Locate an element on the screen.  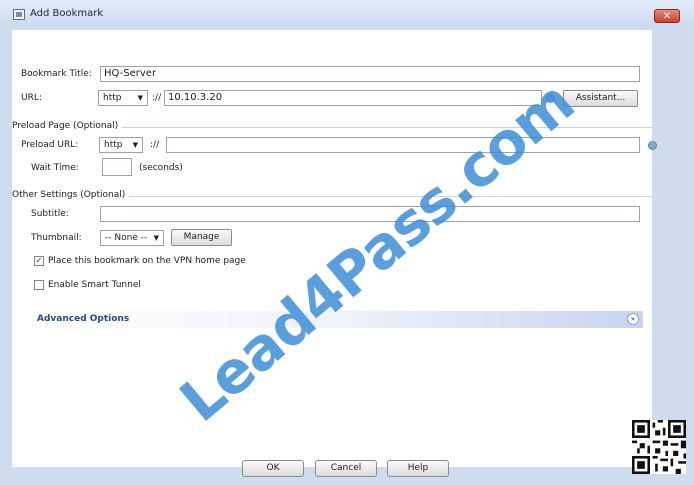
preload-protocol-select: http ▼ is located at coordinates (121, 145).